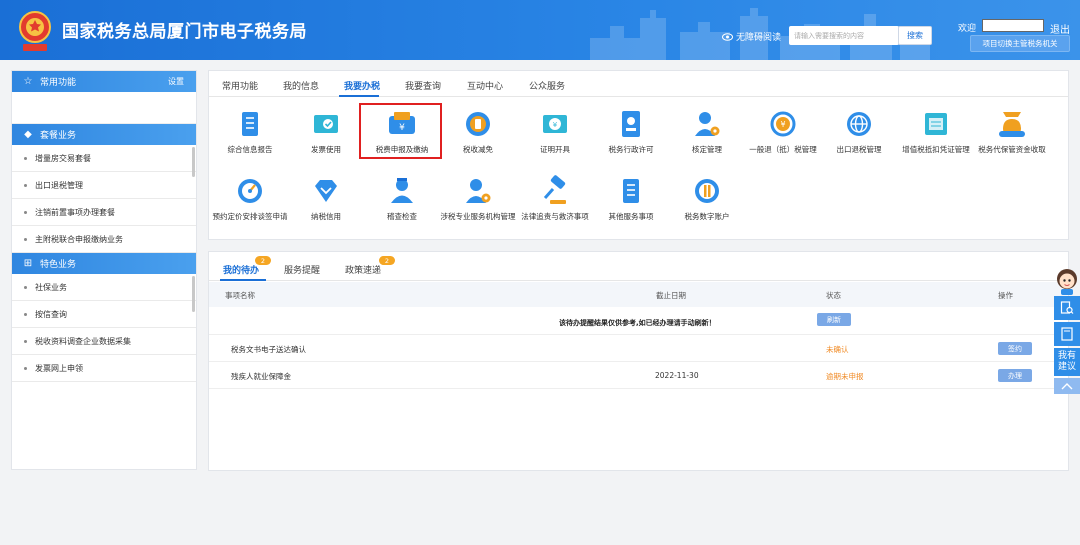 The width and height of the screenshot is (1080, 545). I want to click on special-business-header: ⊞ 特色业务, so click(104, 263).